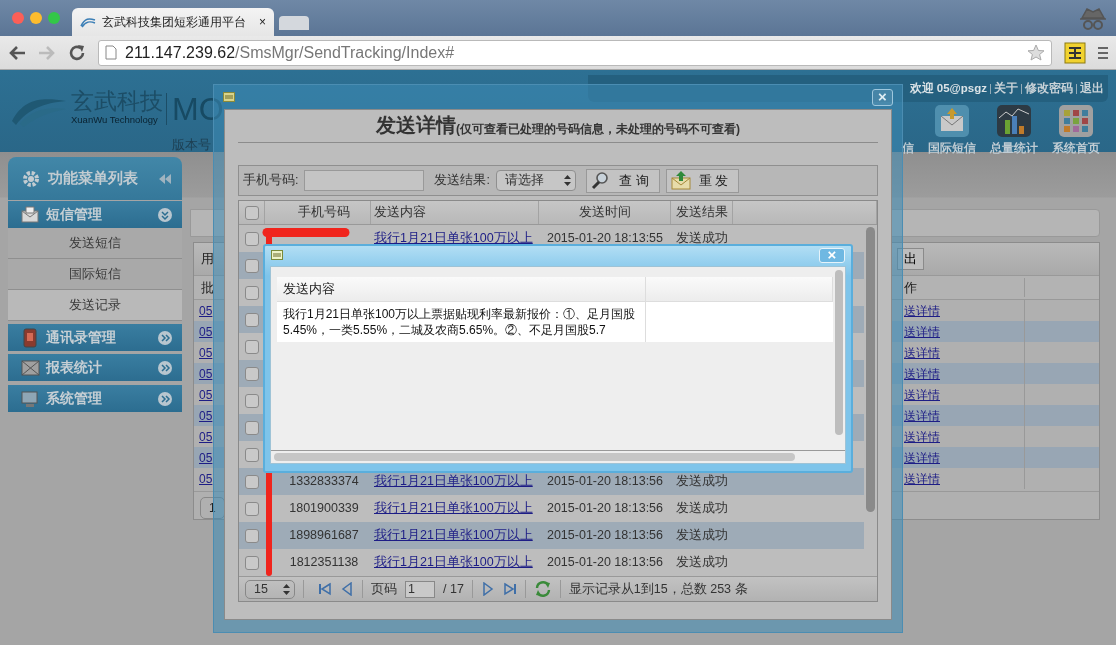 The image size is (1116, 645). What do you see at coordinates (1076, 121) in the screenshot?
I see `grid-icon` at bounding box center [1076, 121].